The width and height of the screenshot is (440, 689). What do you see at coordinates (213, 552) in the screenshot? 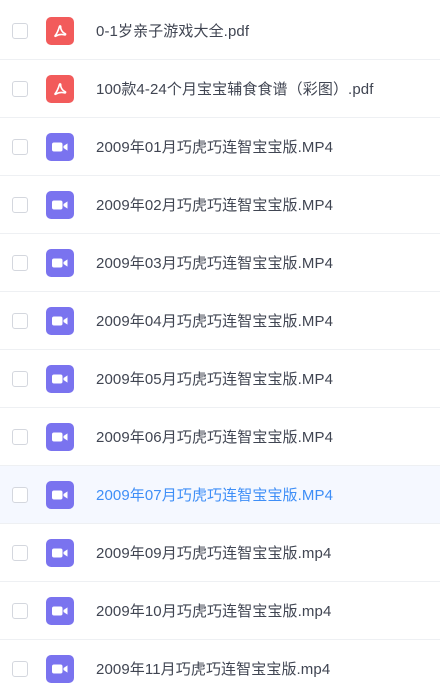
I see `file-name: 2009年09月巧虎巧连智宝宝版.mp4` at bounding box center [213, 552].